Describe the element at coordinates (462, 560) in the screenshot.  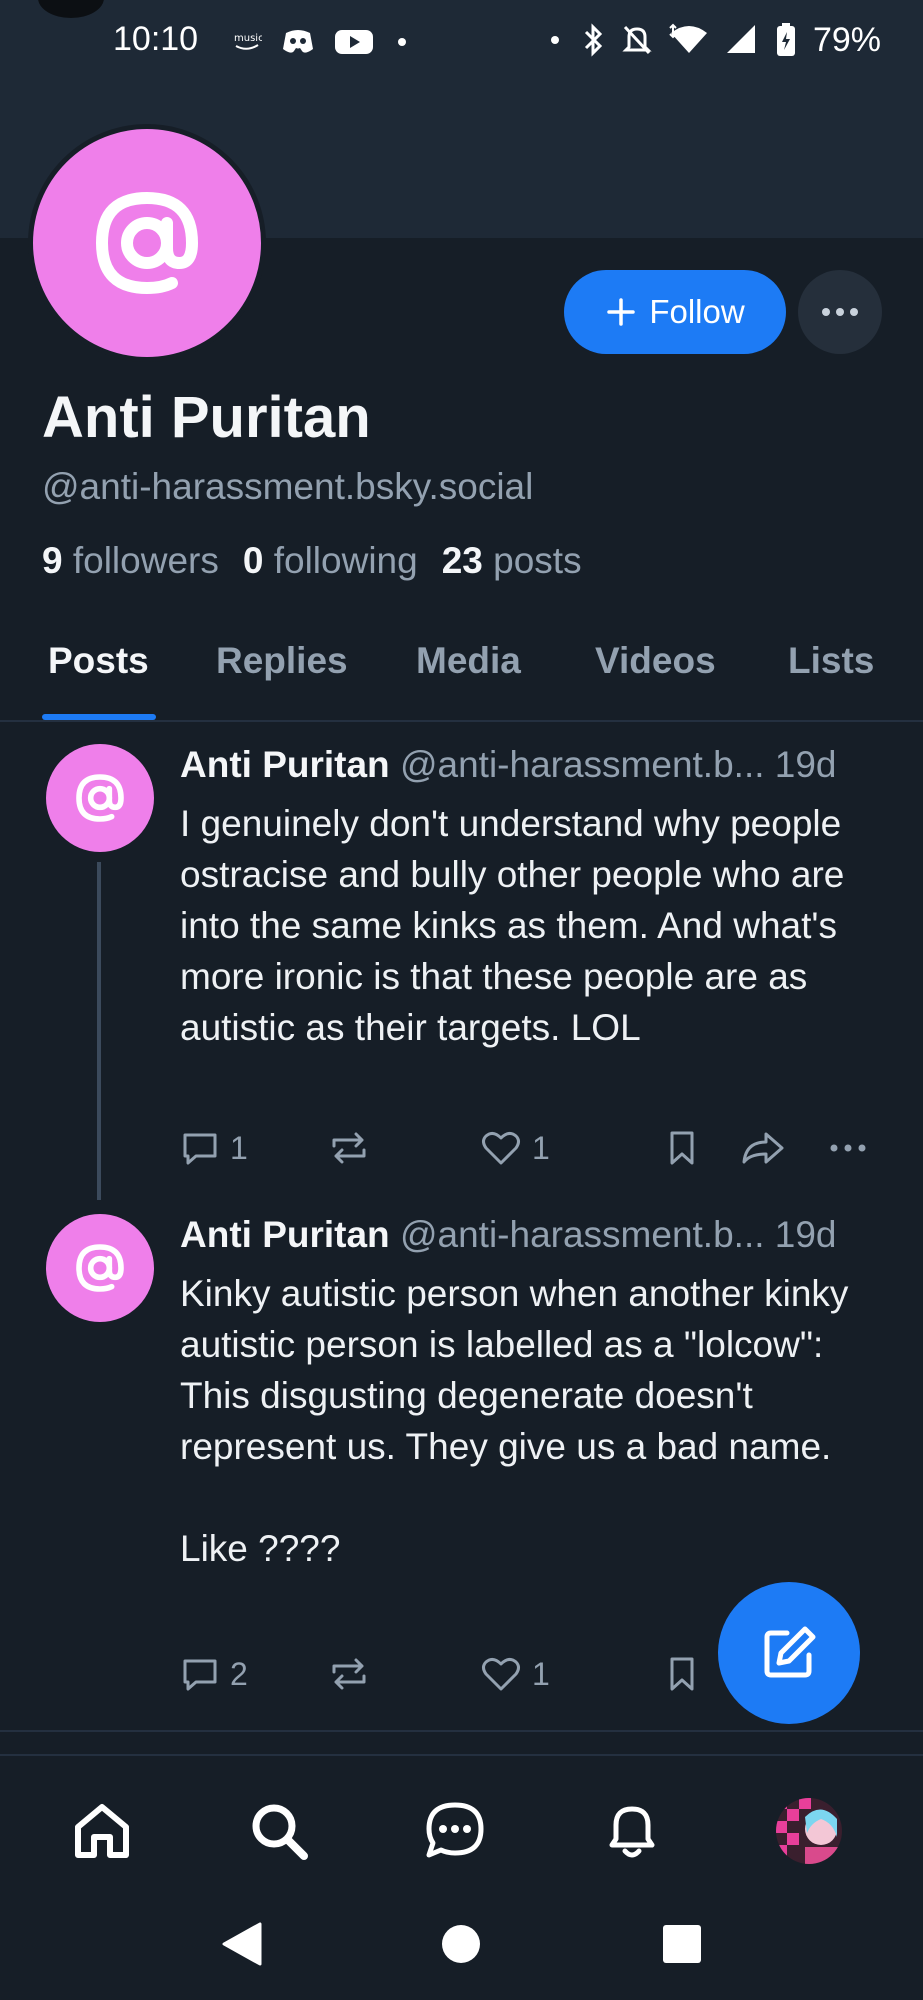
I see `posts-count: 23` at that location.